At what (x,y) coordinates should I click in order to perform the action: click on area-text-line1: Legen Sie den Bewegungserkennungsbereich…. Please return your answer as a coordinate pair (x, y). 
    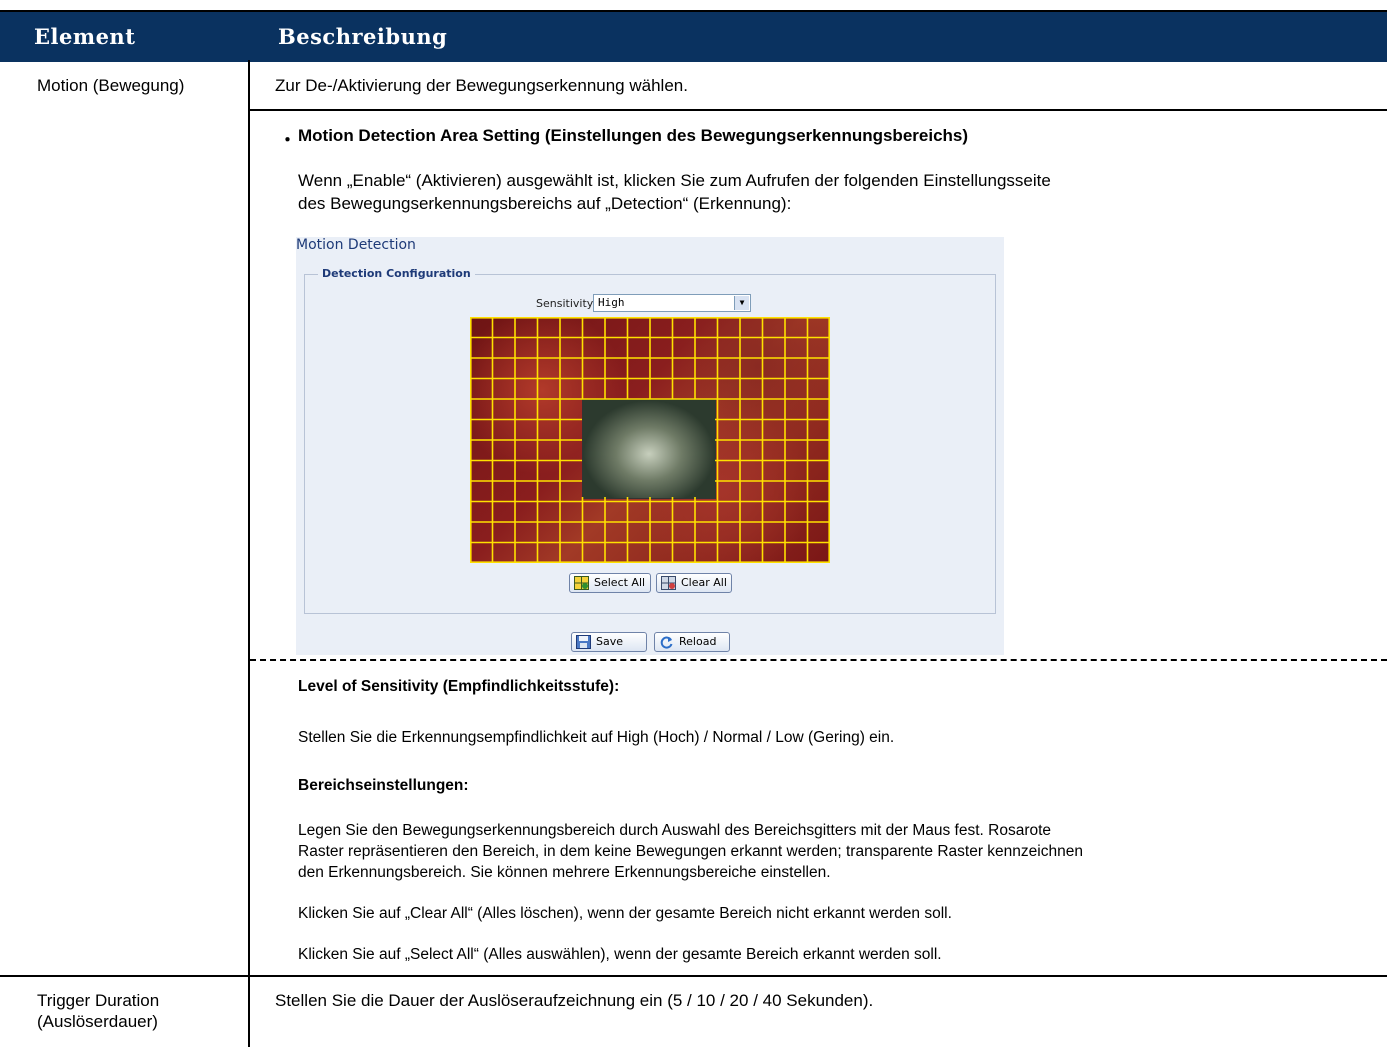
    Looking at the image, I should click on (675, 830).